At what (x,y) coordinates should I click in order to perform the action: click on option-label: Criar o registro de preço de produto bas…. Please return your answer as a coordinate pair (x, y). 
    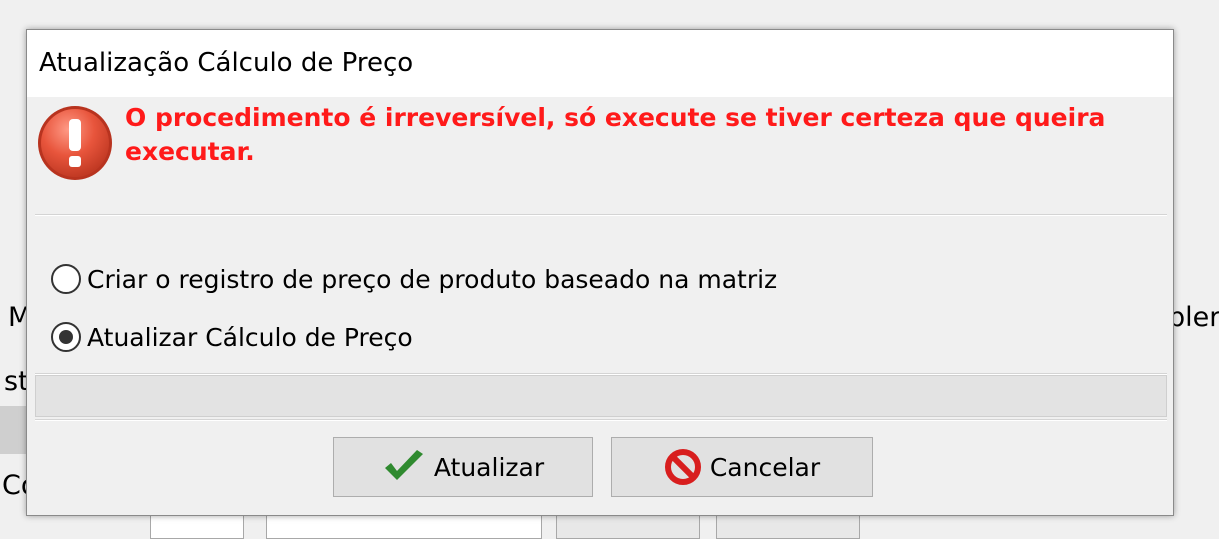
    Looking at the image, I should click on (432, 279).